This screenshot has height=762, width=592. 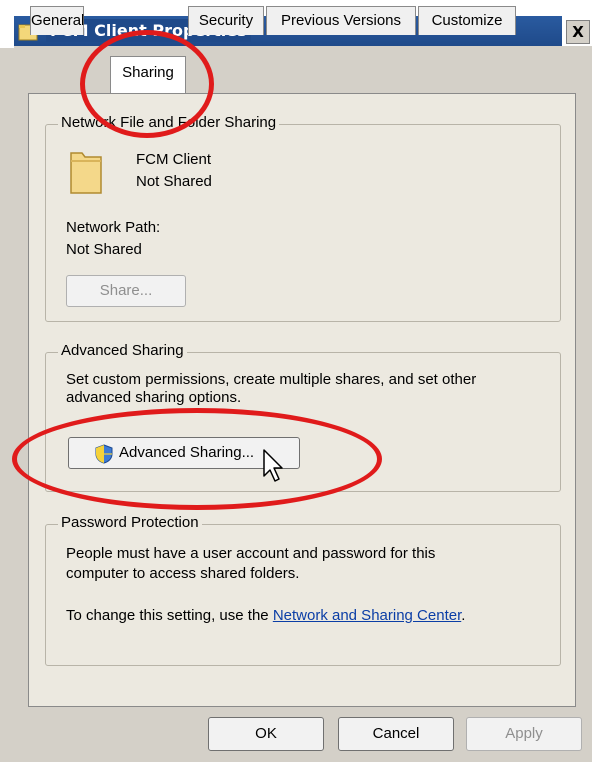 What do you see at coordinates (174, 159) in the screenshot?
I see `folder-name: FCM Client` at bounding box center [174, 159].